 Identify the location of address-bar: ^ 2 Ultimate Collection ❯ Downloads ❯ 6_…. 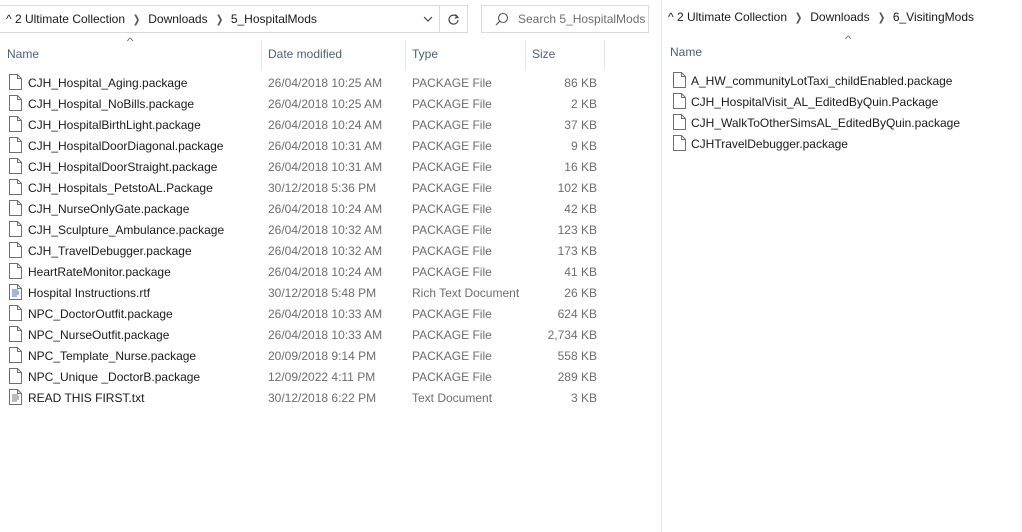
(821, 17).